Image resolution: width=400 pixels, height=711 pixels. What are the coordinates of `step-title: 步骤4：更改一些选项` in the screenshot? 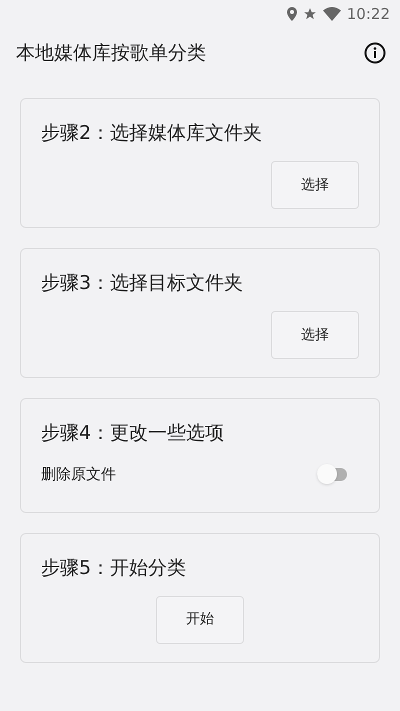 It's located at (133, 433).